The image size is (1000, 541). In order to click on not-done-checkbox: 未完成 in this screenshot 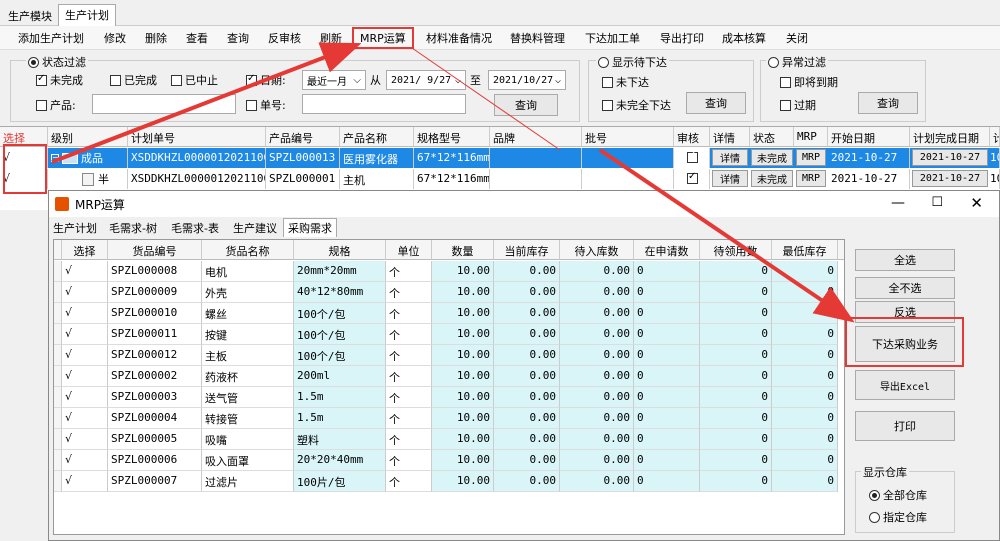, I will do `click(59, 80)`.